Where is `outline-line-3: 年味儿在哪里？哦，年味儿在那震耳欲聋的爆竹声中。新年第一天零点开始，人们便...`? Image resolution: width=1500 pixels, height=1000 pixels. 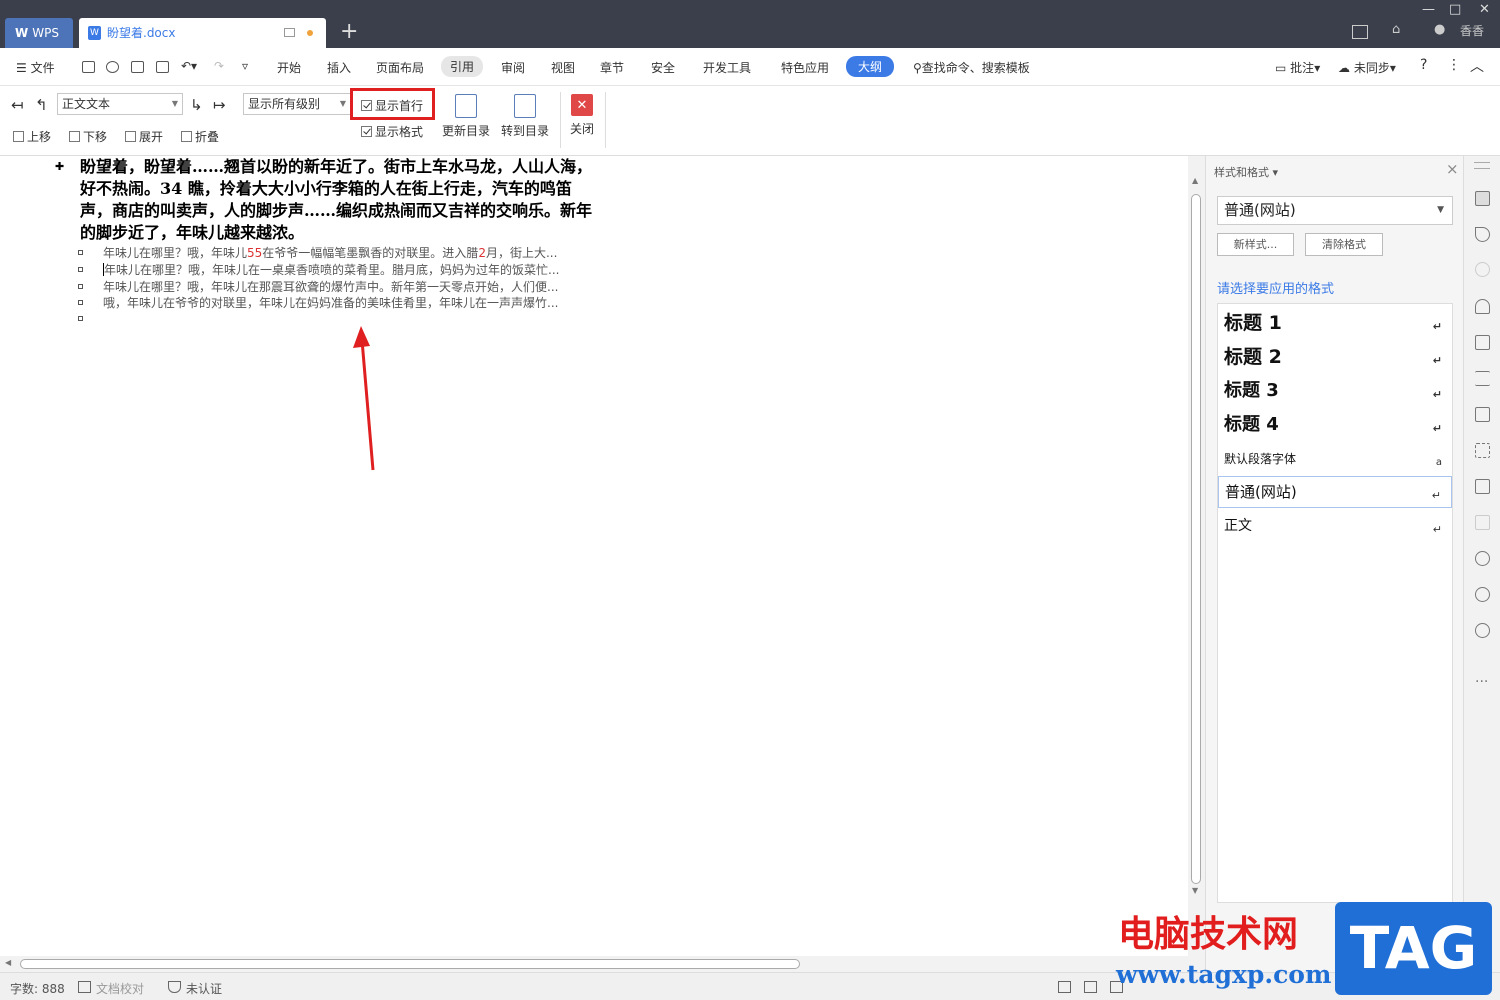
outline-line-3: 年味儿在哪里？哦，年味儿在那震耳欲聋的爆竹声中。新年第一天零点开始，人们便... is located at coordinates (350, 286).